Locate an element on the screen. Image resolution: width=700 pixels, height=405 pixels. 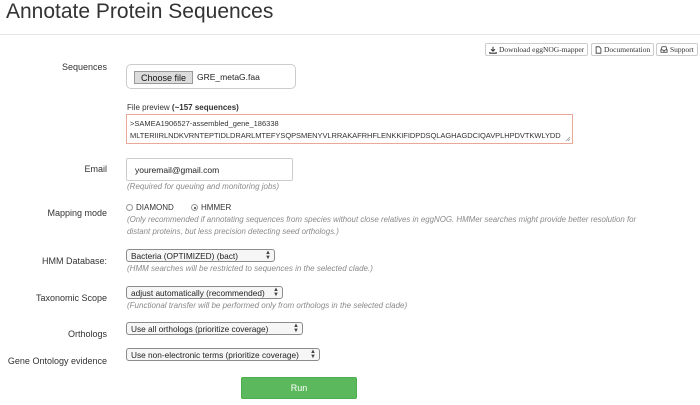
mapping-mode-option-hmmer: HMMER is located at coordinates (211, 207).